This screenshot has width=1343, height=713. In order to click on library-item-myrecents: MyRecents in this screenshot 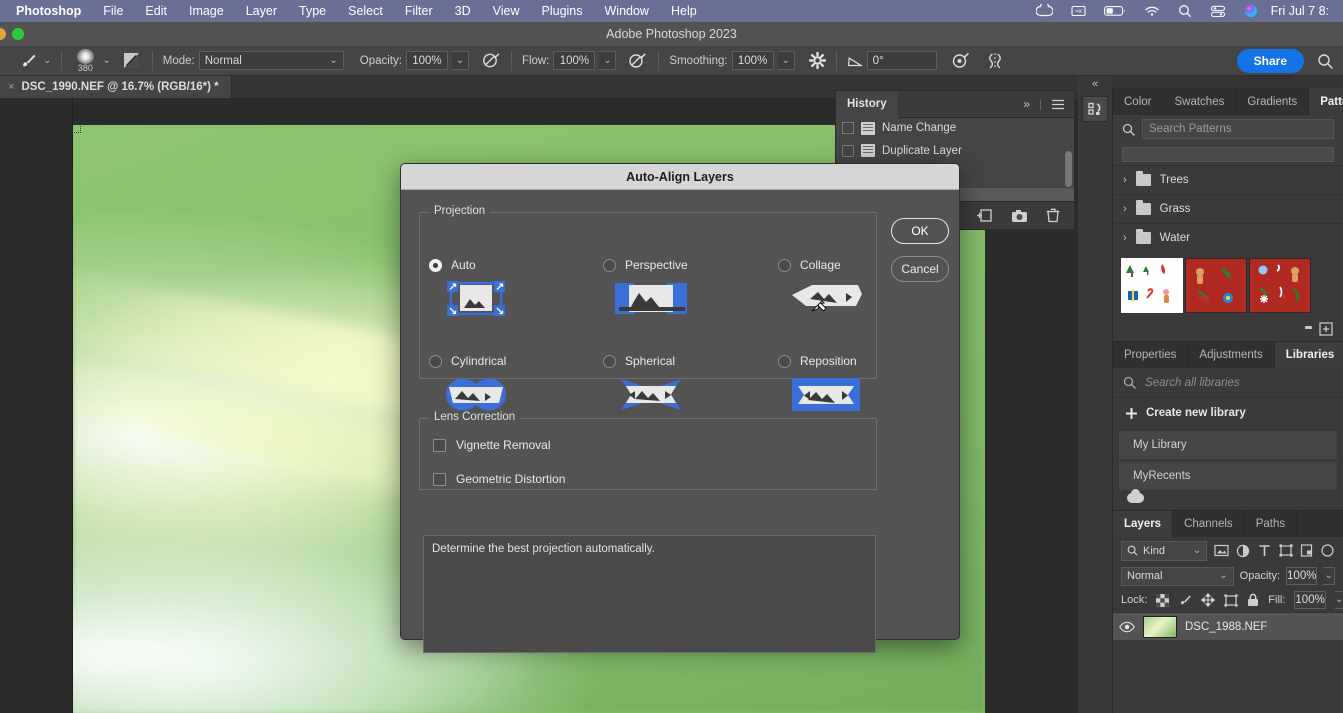, I will do `click(1228, 476)`.